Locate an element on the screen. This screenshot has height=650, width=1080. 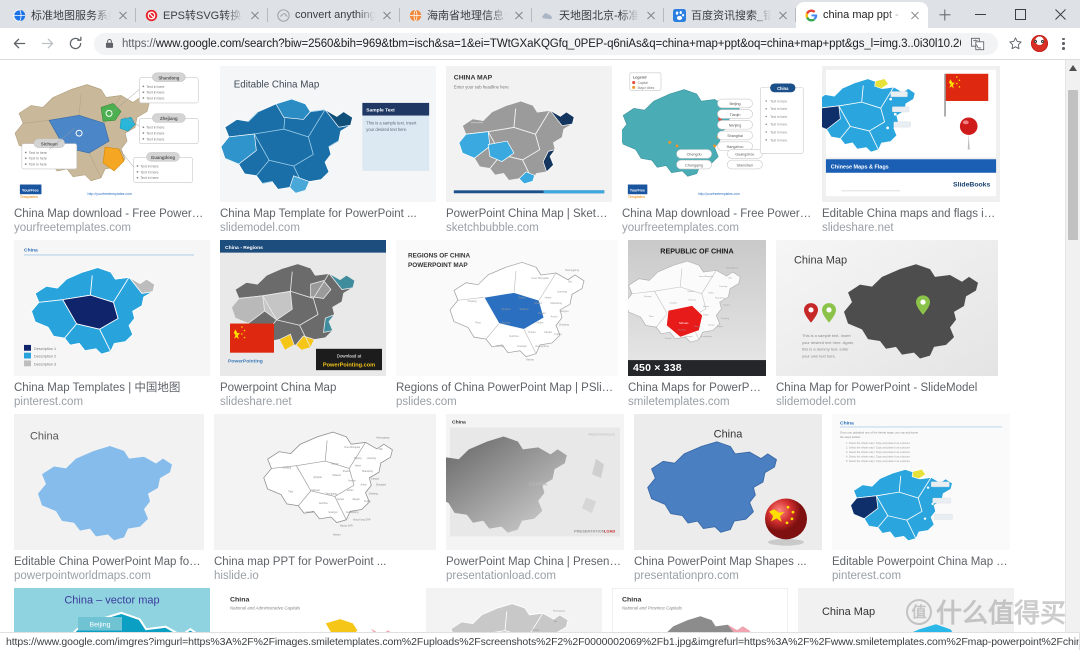
page-scrollbar is located at coordinates (1072, 355).